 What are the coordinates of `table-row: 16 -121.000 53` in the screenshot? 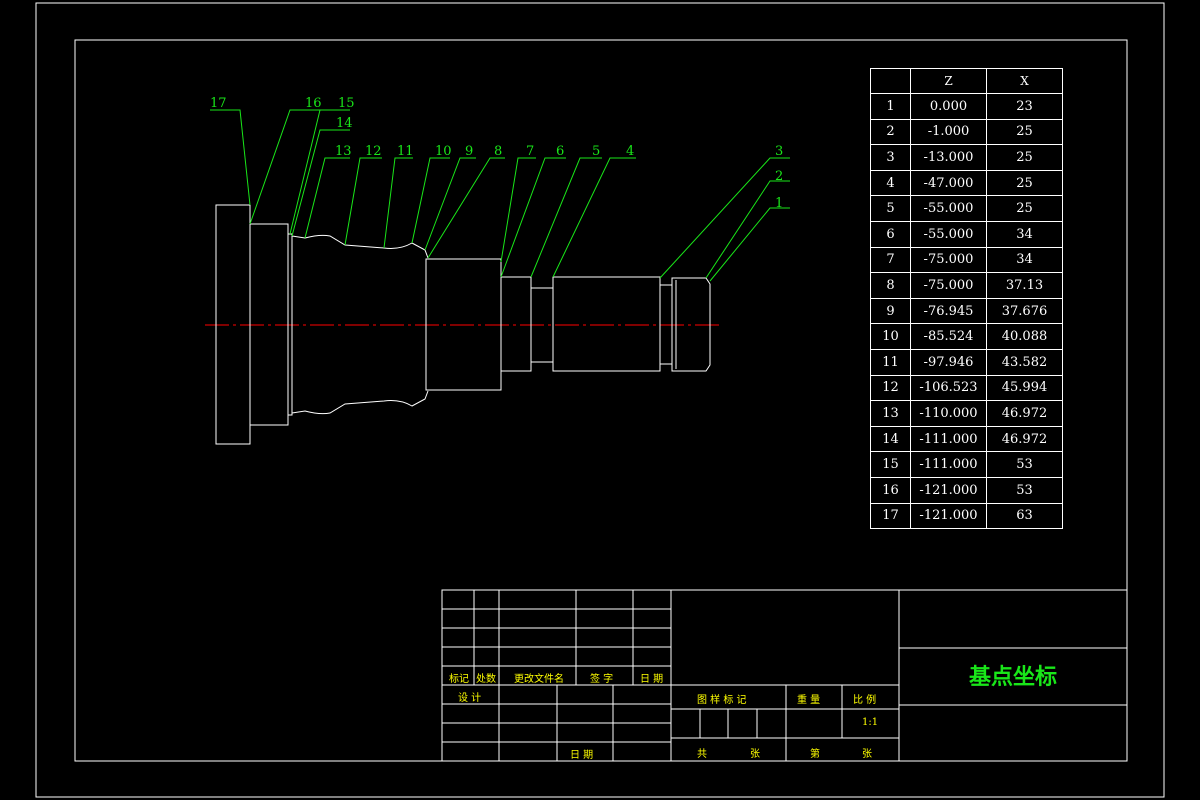 It's located at (966, 490).